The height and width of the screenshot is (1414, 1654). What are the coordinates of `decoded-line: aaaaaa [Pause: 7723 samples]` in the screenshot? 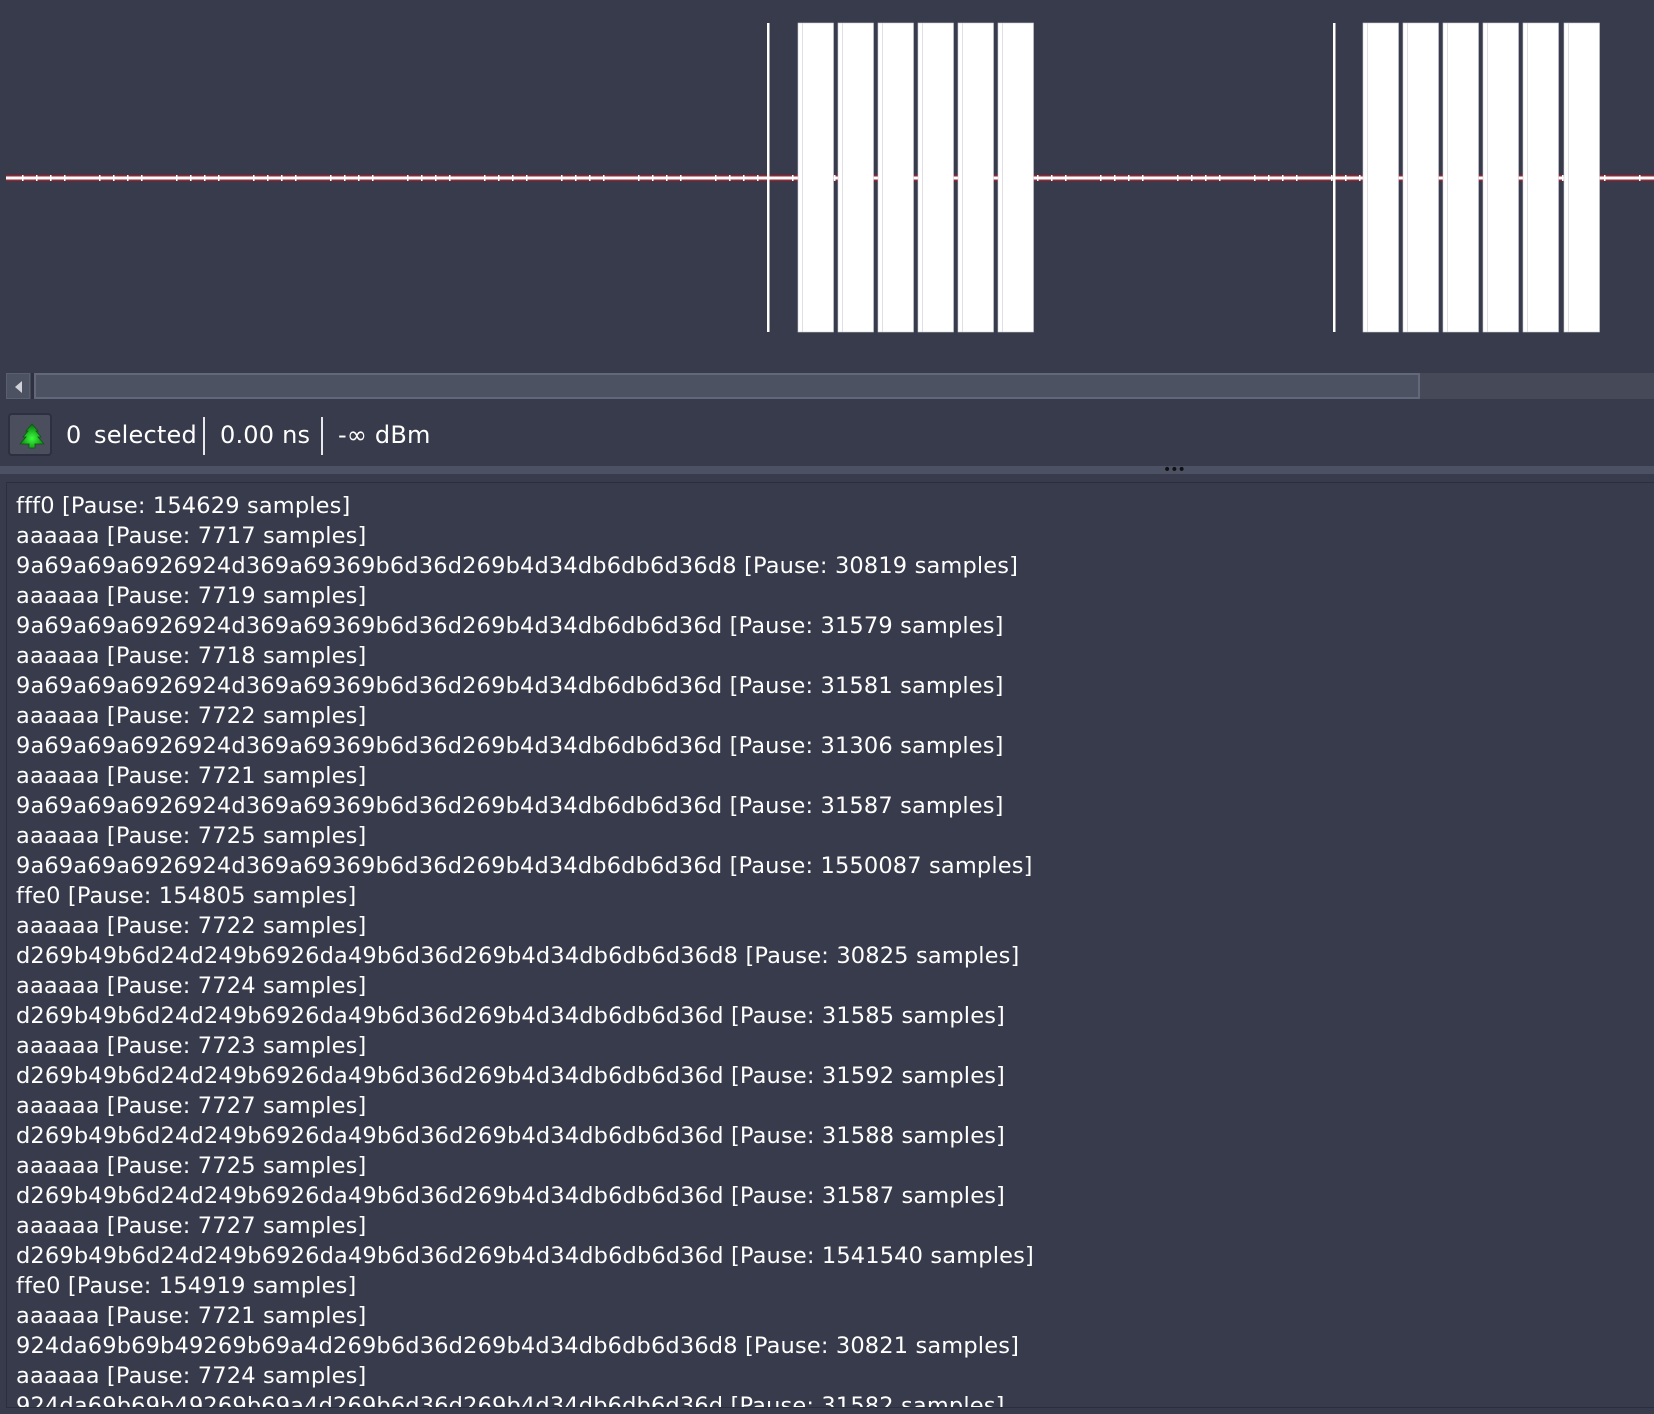 It's located at (830, 1046).